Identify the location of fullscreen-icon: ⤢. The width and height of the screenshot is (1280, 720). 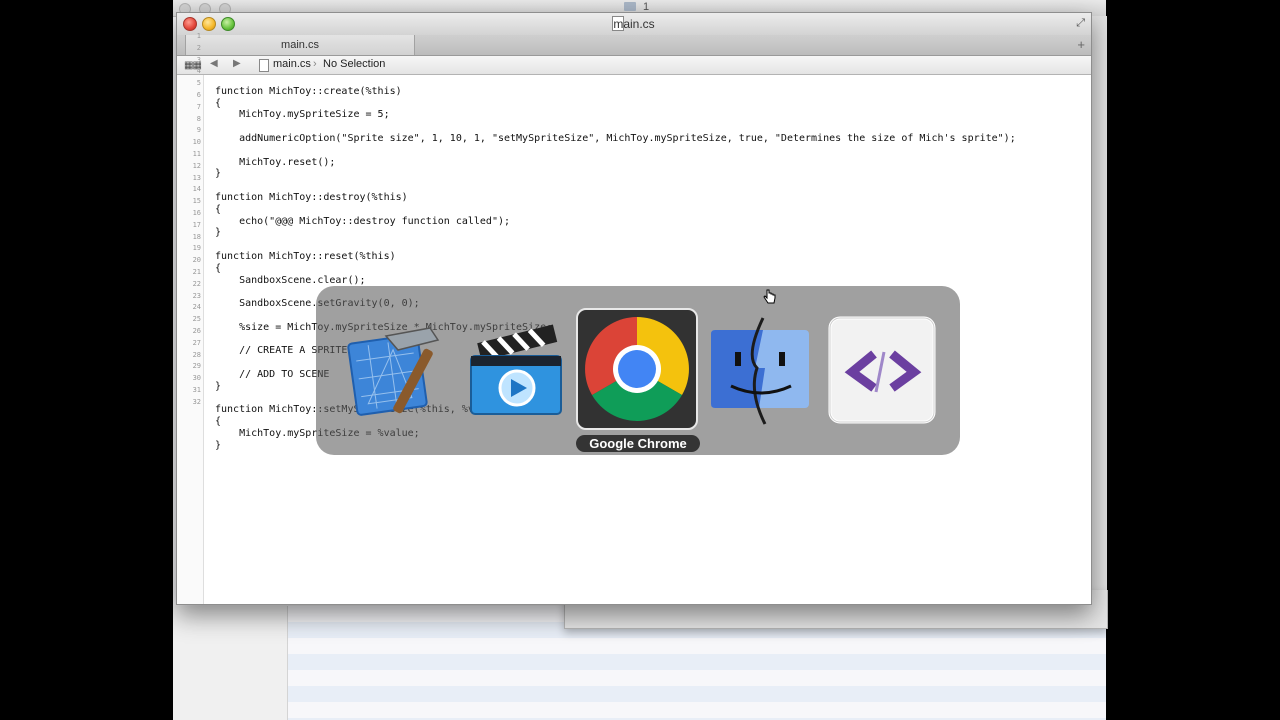
(1080, 23).